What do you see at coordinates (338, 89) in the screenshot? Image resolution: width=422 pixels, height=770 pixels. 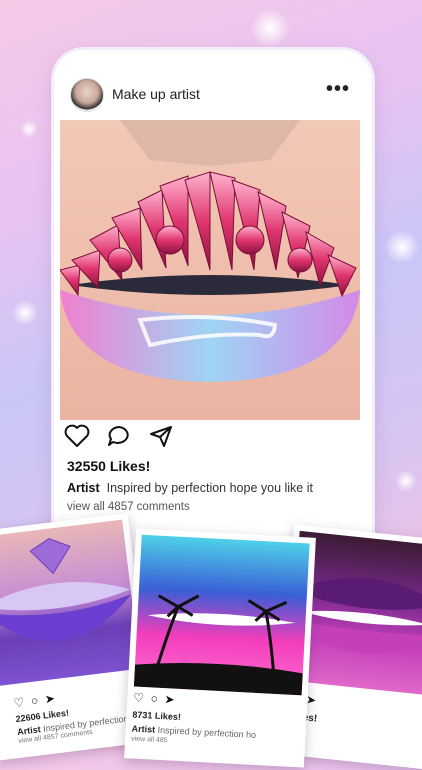 I see `more-icon: •••` at bounding box center [338, 89].